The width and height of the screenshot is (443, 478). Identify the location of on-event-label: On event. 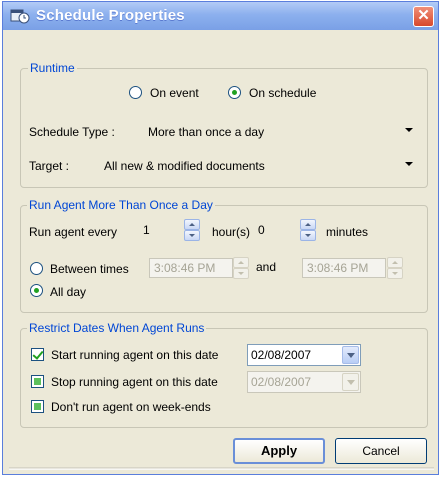
(174, 93).